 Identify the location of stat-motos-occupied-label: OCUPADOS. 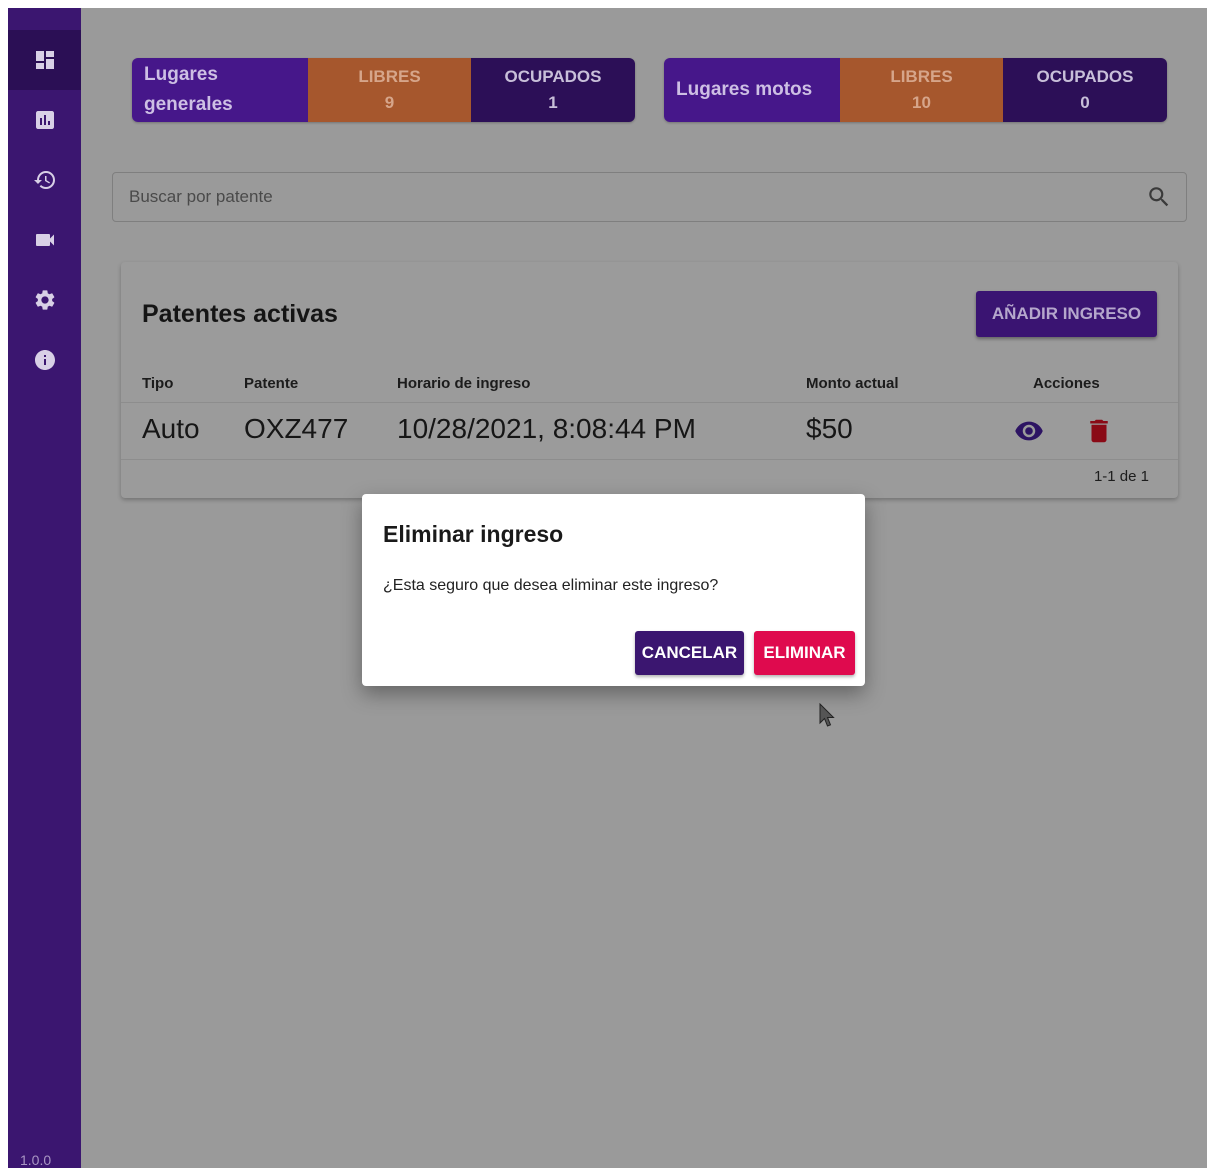
(1085, 76).